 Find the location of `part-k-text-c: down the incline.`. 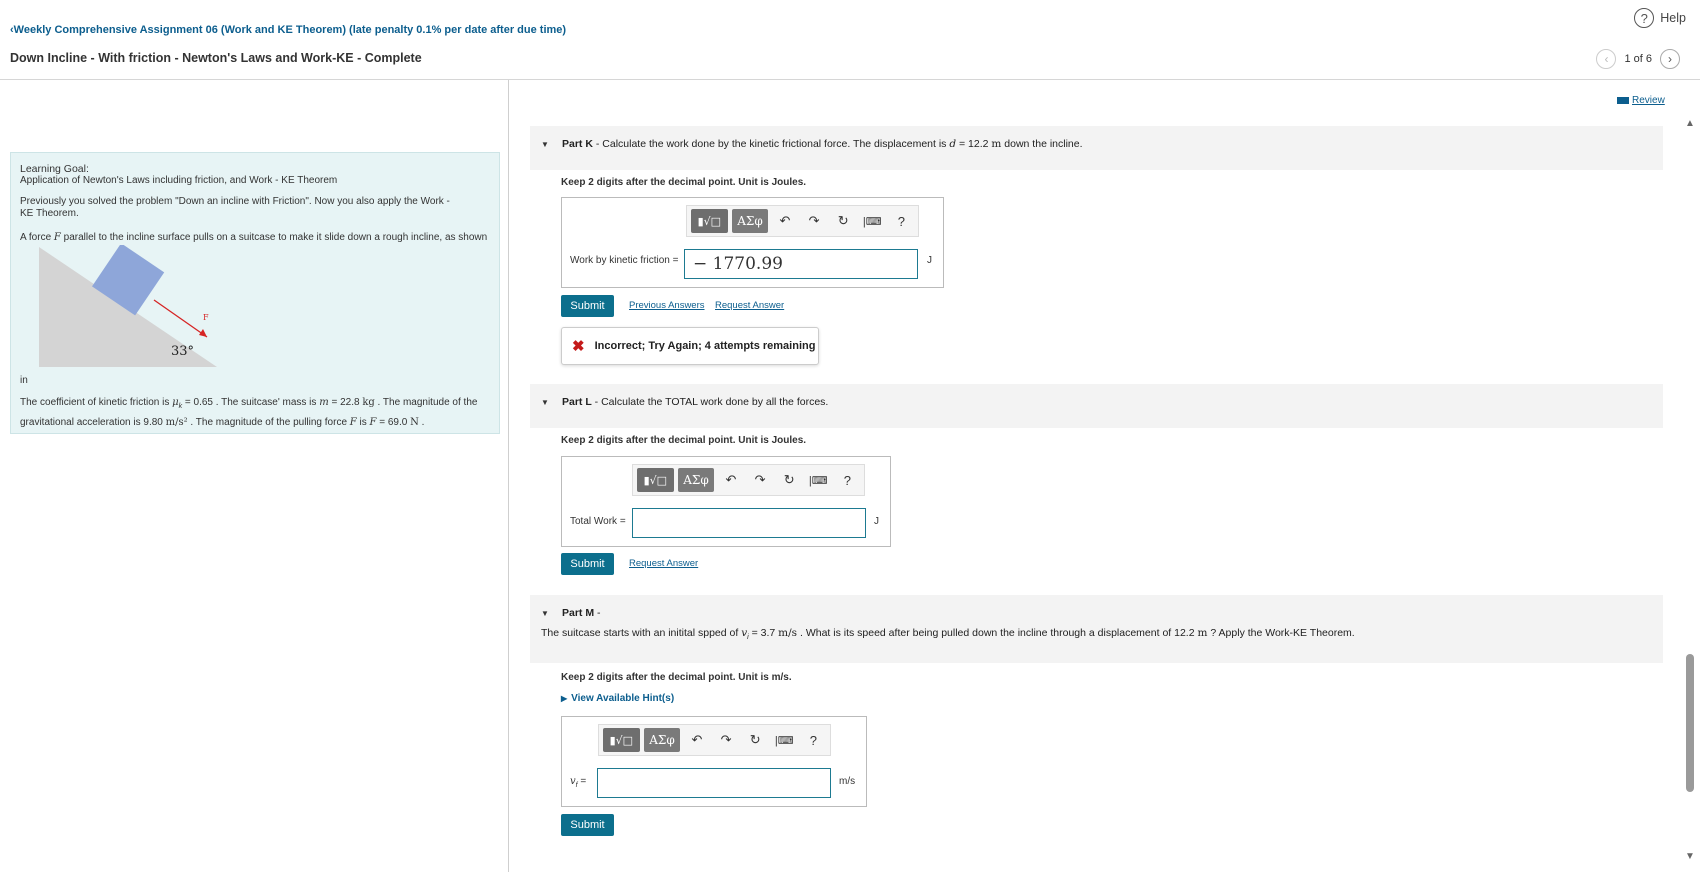

part-k-text-c: down the incline. is located at coordinates (1042, 144).